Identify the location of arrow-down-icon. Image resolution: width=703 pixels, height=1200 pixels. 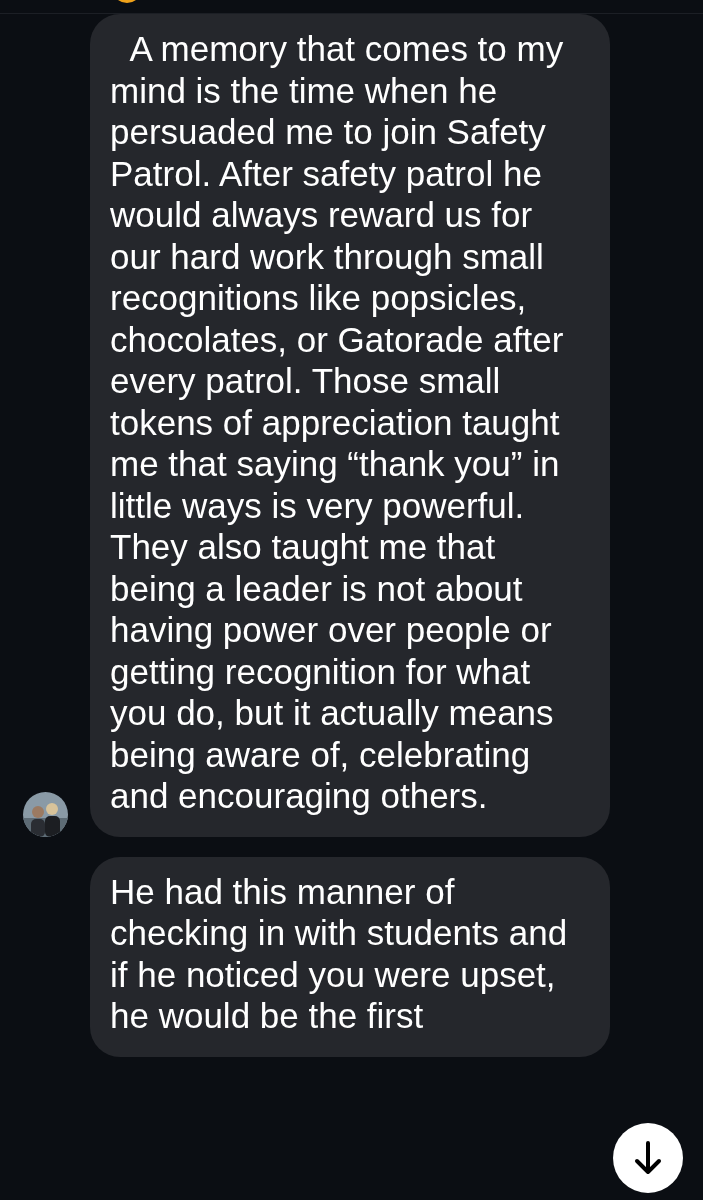
(648, 1158).